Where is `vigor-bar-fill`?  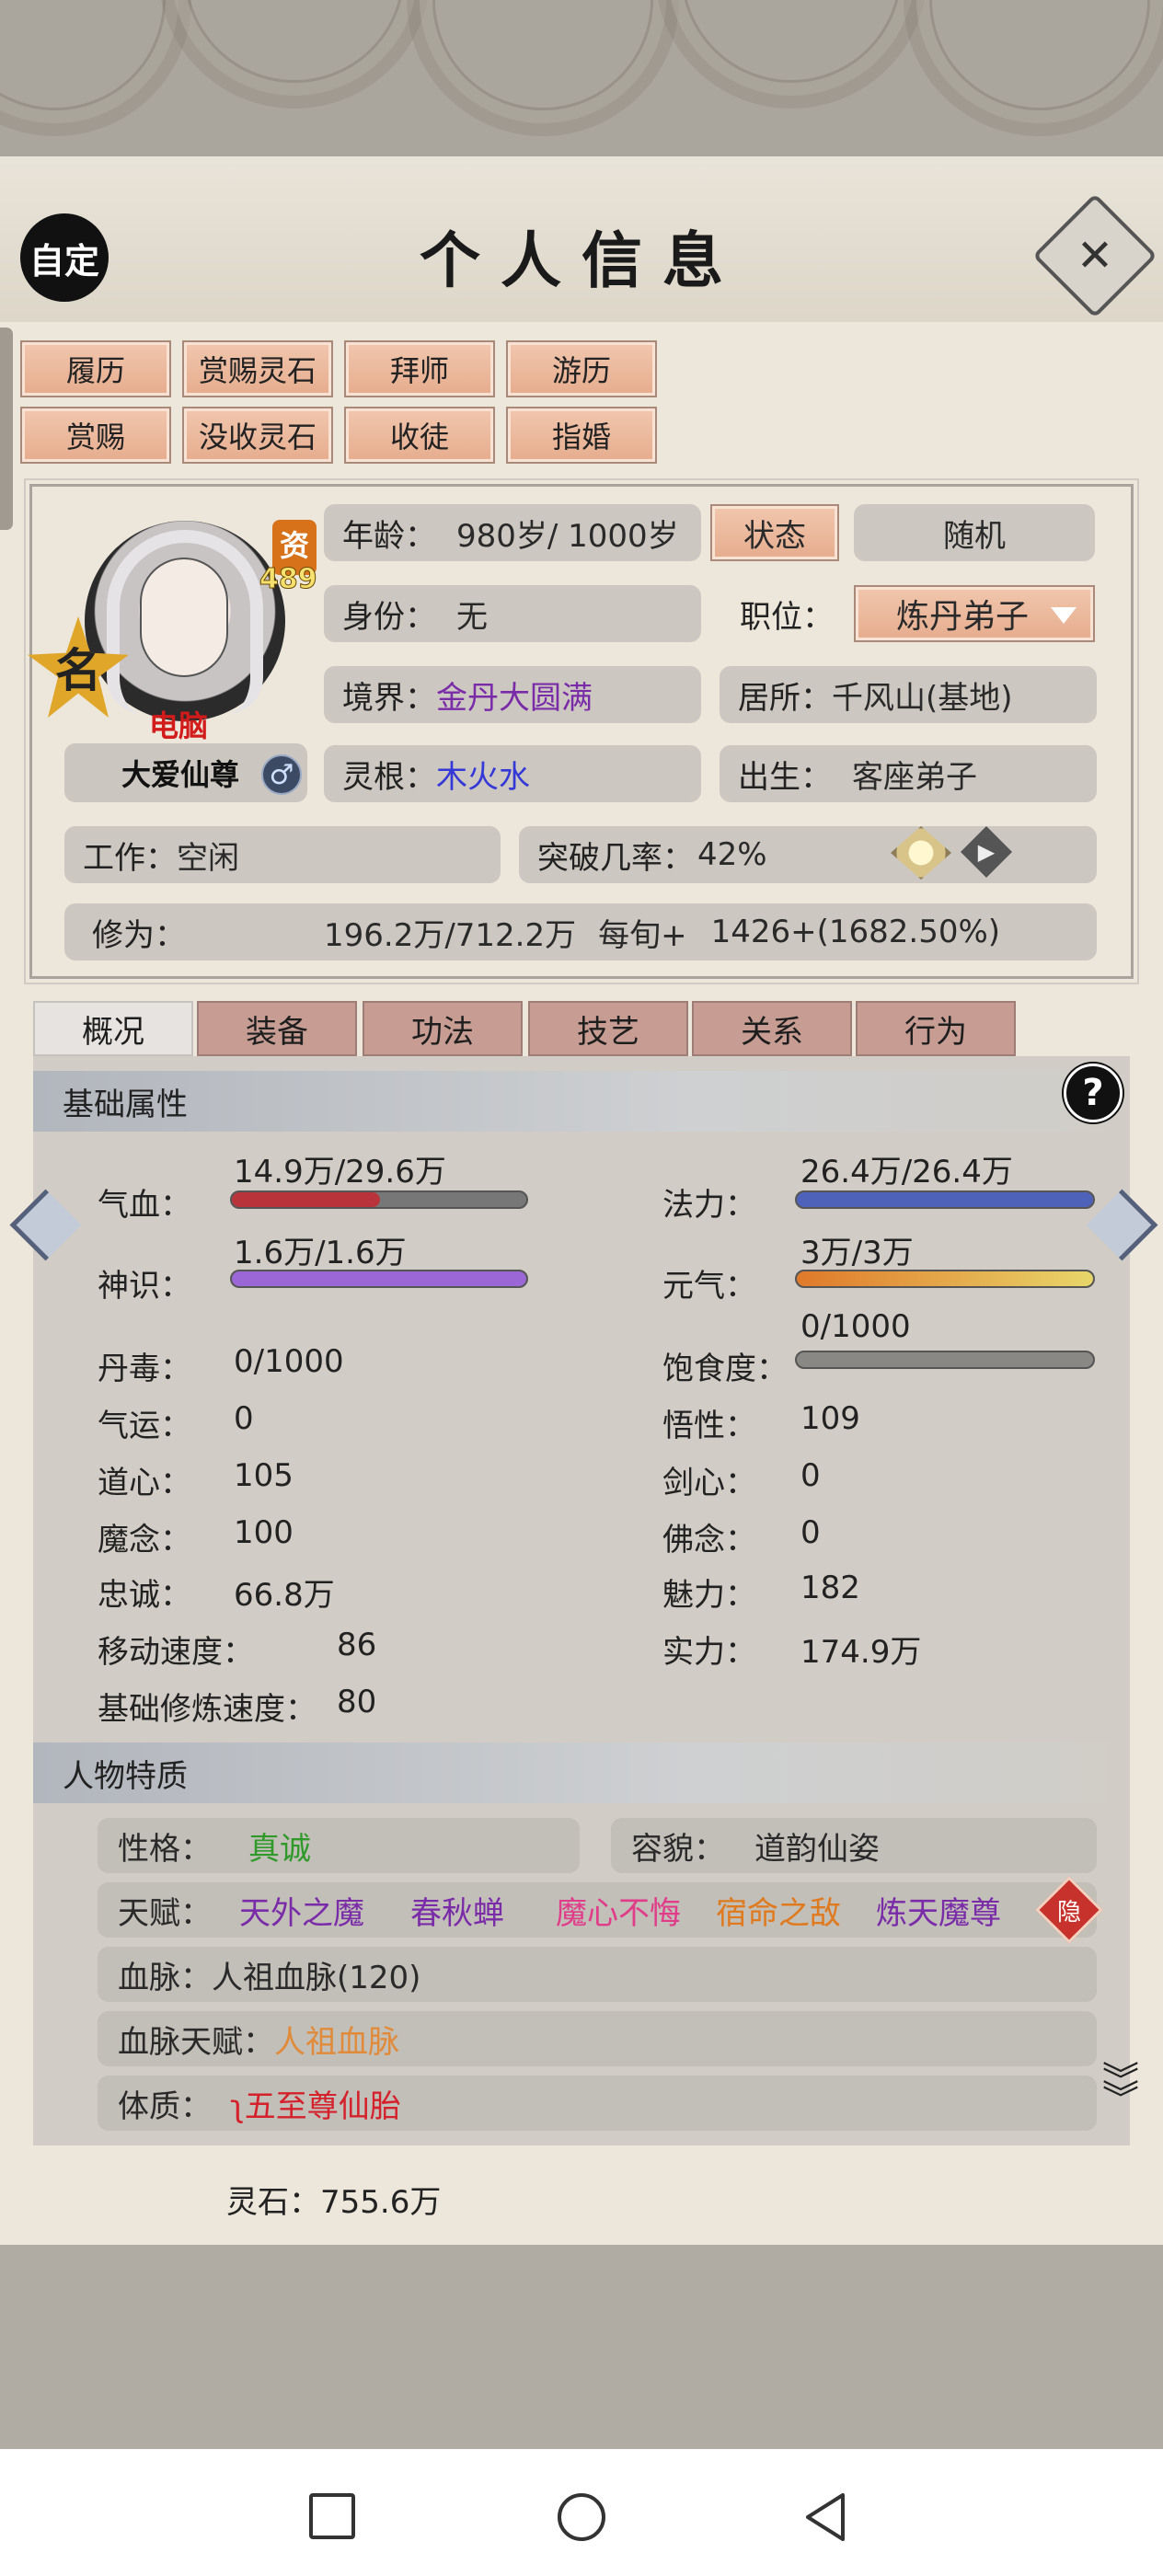 vigor-bar-fill is located at coordinates (945, 1278).